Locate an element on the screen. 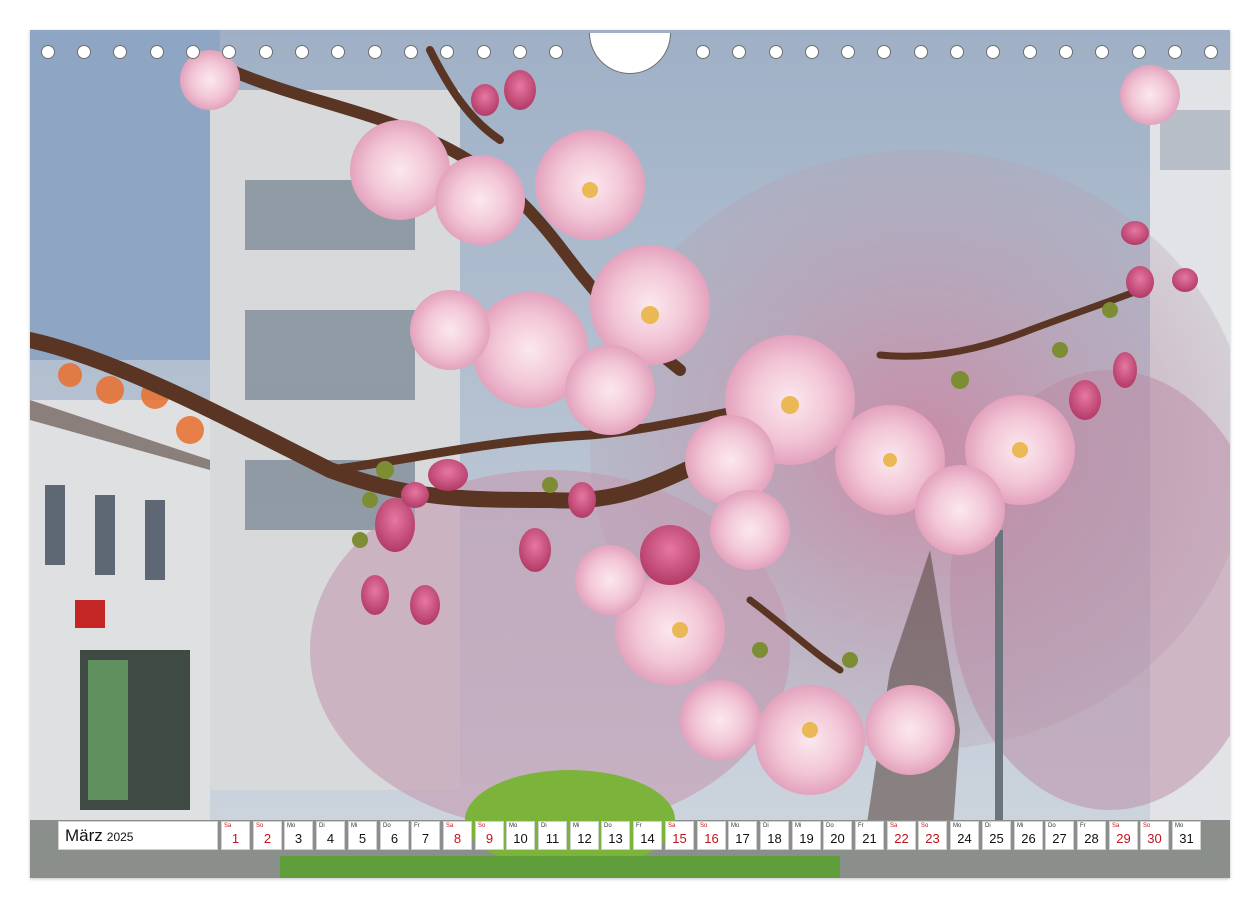  day-number: 6 is located at coordinates (394, 838).